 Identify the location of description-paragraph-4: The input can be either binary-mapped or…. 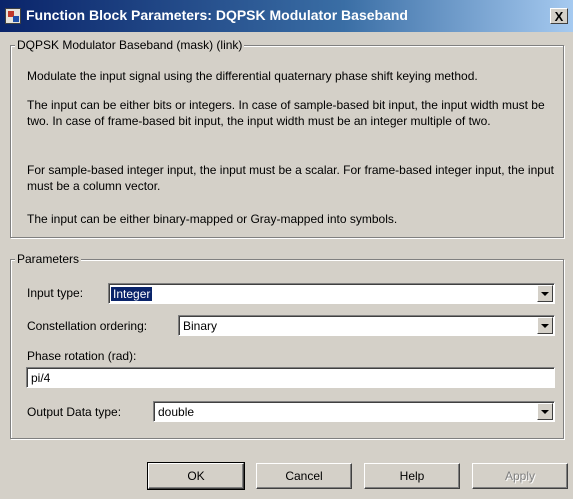
(212, 219).